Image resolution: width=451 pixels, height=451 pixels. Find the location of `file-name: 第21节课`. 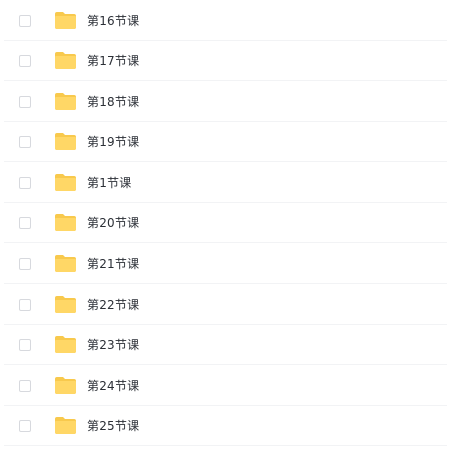

file-name: 第21节课 is located at coordinates (113, 263).